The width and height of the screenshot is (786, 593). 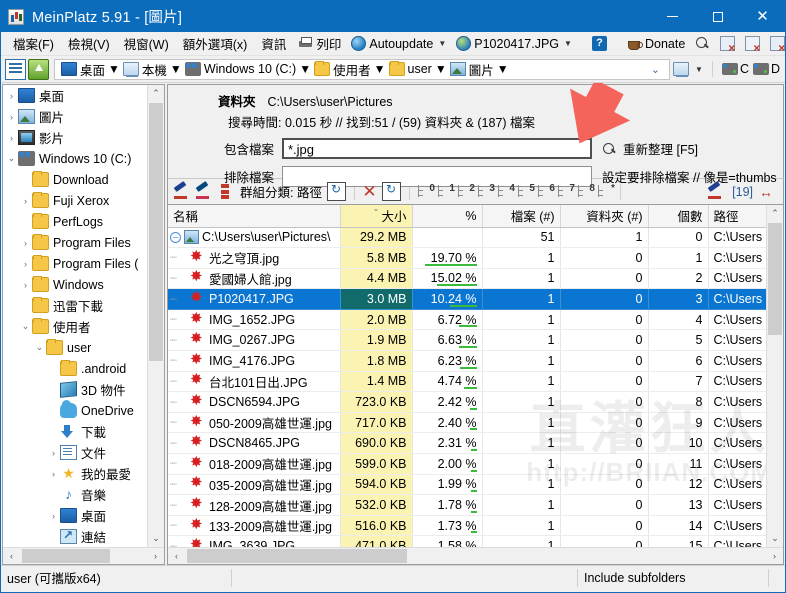 I want to click on delete-icon: ✕, so click(x=369, y=191).